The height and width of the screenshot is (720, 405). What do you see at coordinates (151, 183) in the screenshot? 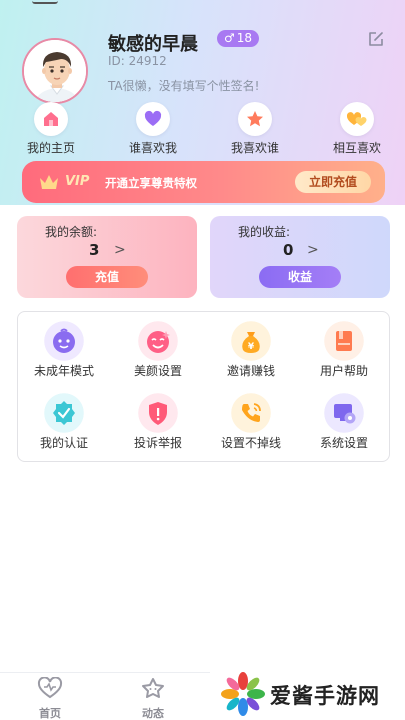
I see `vip-description: 开通立享尊贵特权` at bounding box center [151, 183].